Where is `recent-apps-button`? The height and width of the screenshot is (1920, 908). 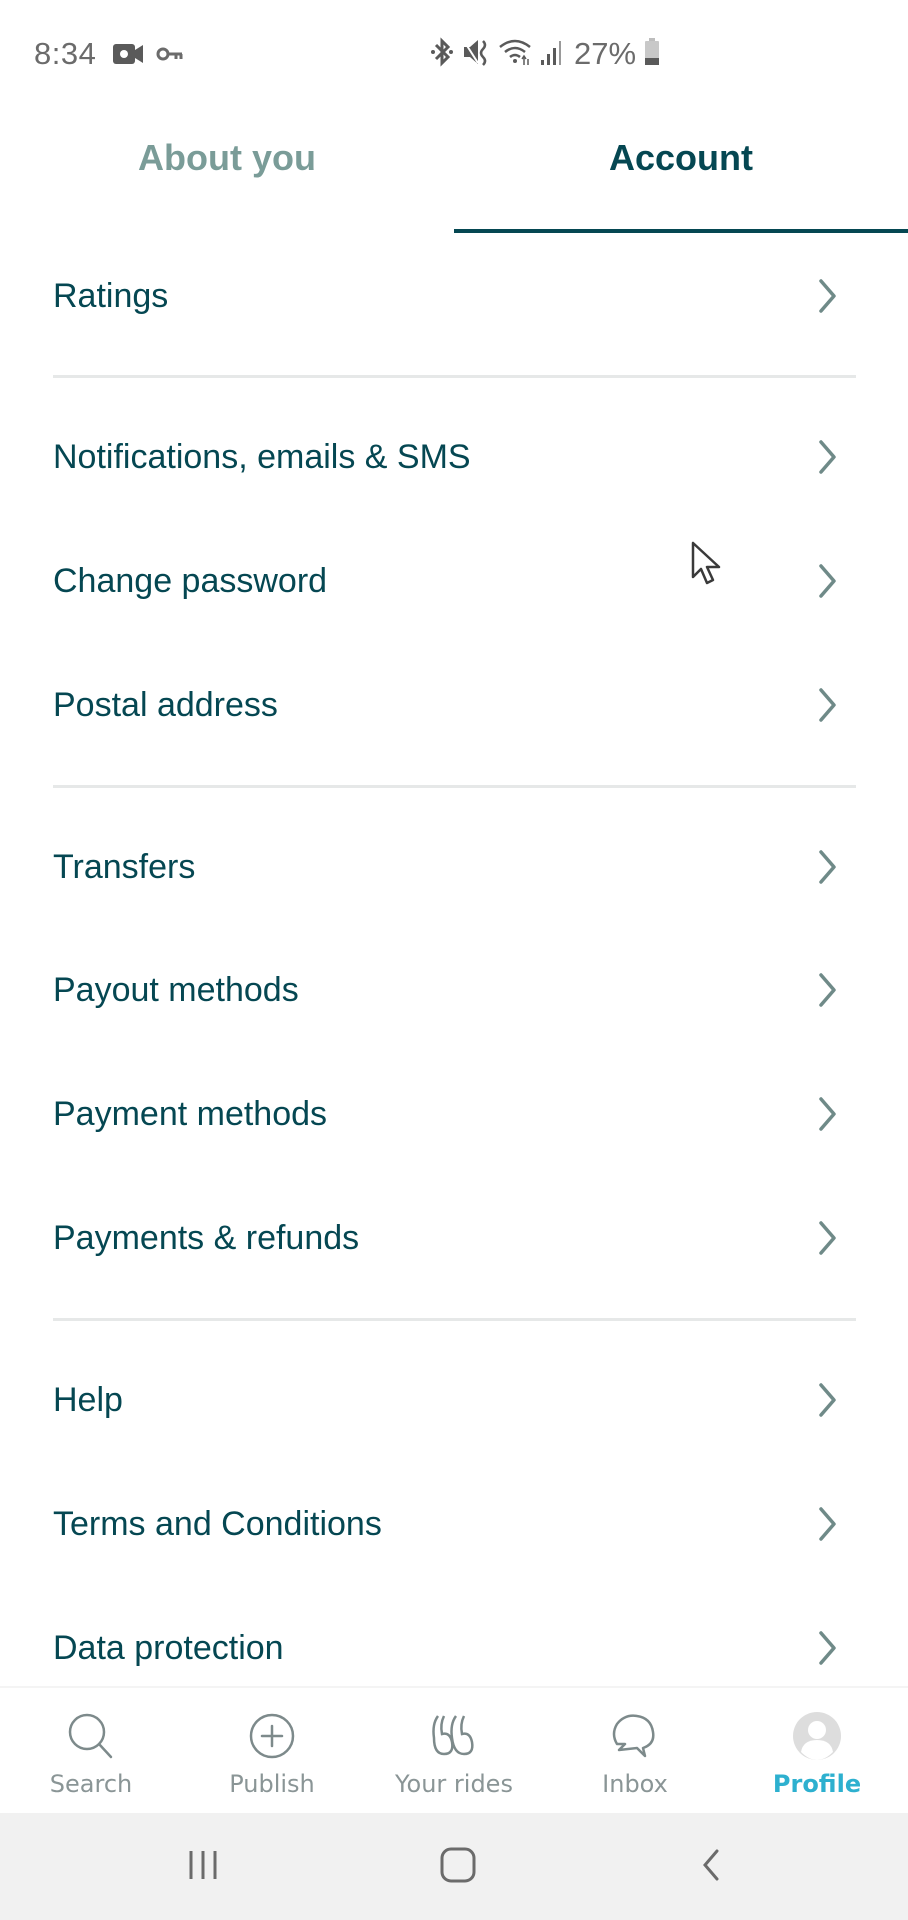 recent-apps-button is located at coordinates (203, 1865).